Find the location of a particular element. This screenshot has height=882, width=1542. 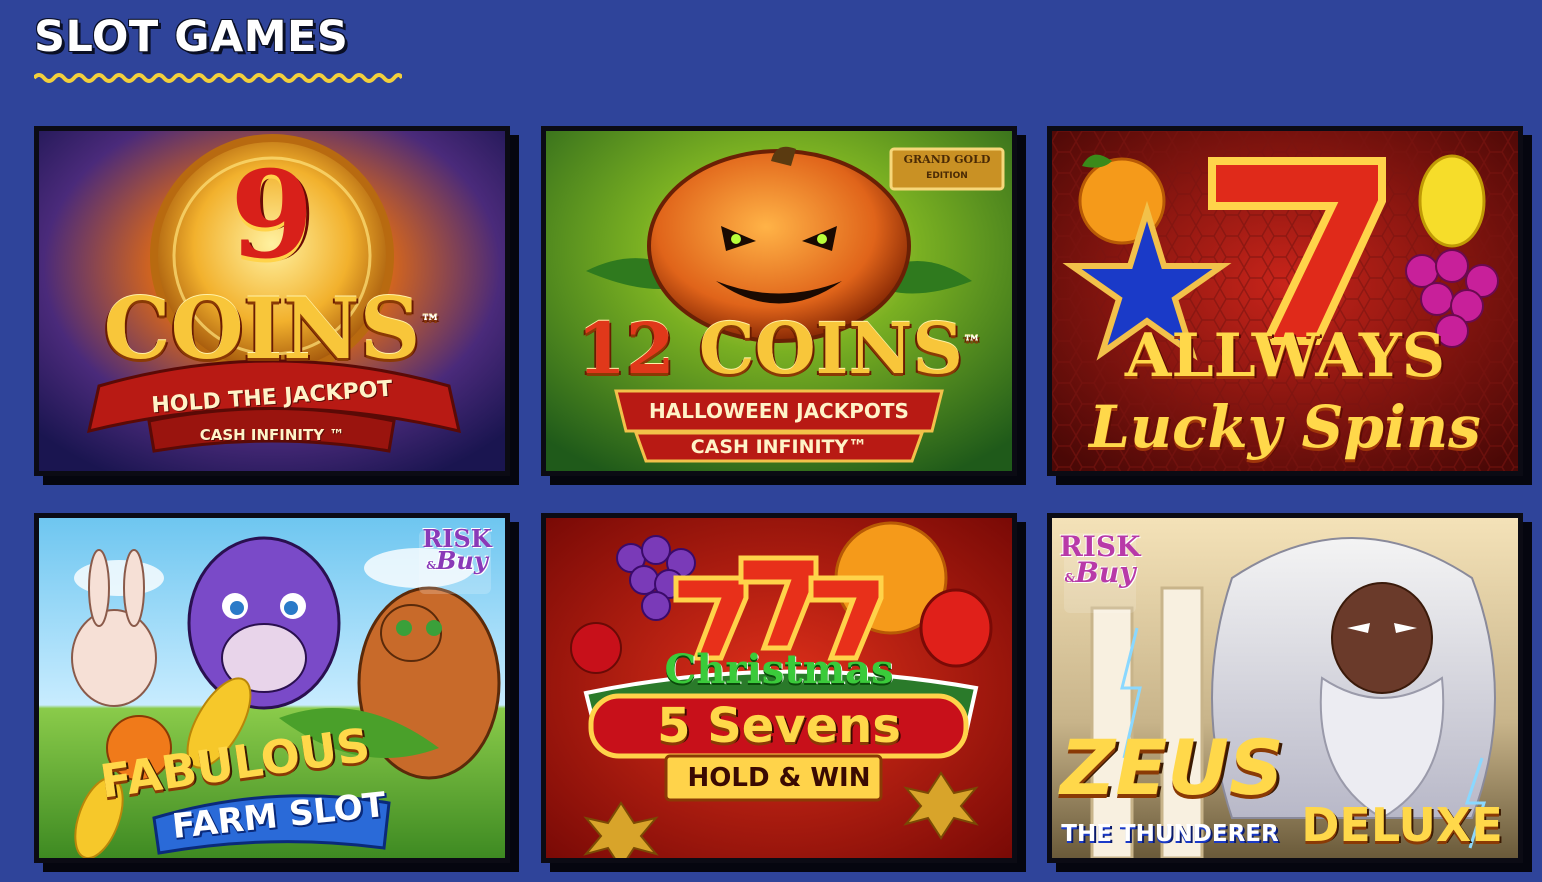

game-card-fabulous-farm-slot: RISK &Buy FABULOUS FARM SLOT is located at coordinates (272, 688).